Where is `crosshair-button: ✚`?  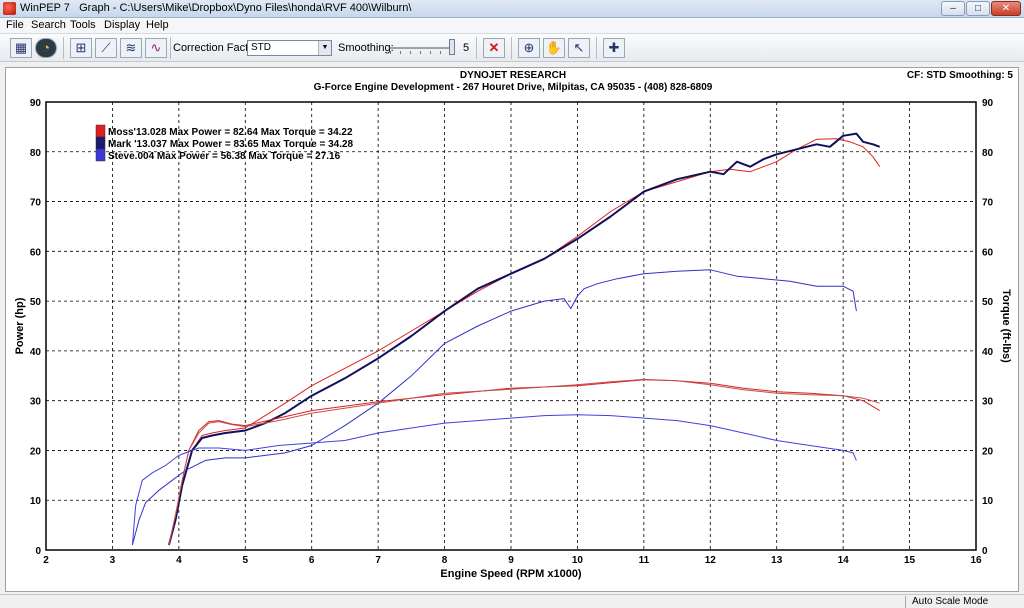
crosshair-button: ✚ is located at coordinates (614, 48).